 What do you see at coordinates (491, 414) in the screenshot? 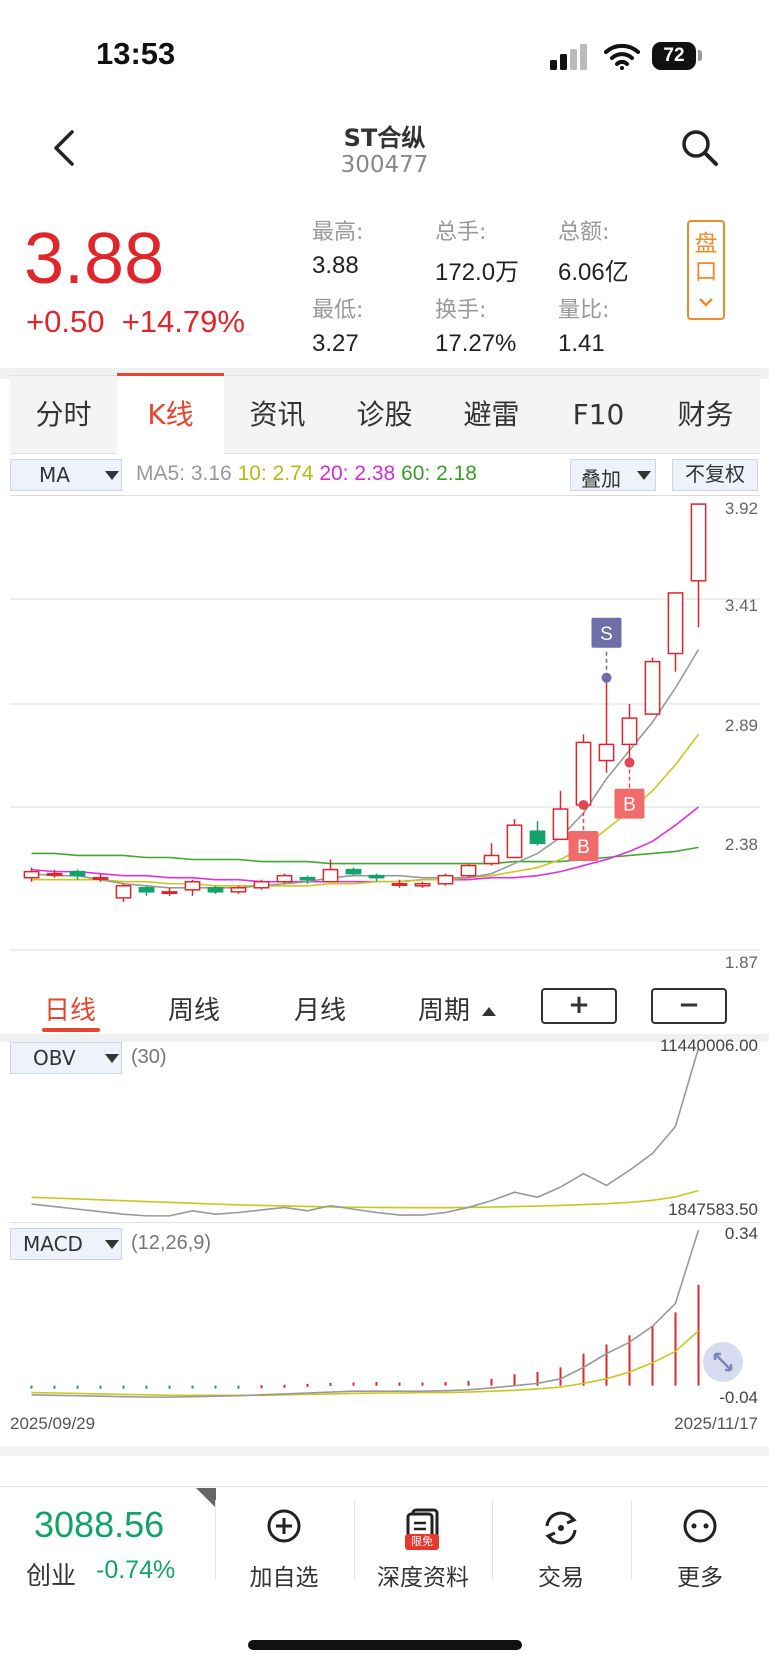
I see `tab-risk: 避雷` at bounding box center [491, 414].